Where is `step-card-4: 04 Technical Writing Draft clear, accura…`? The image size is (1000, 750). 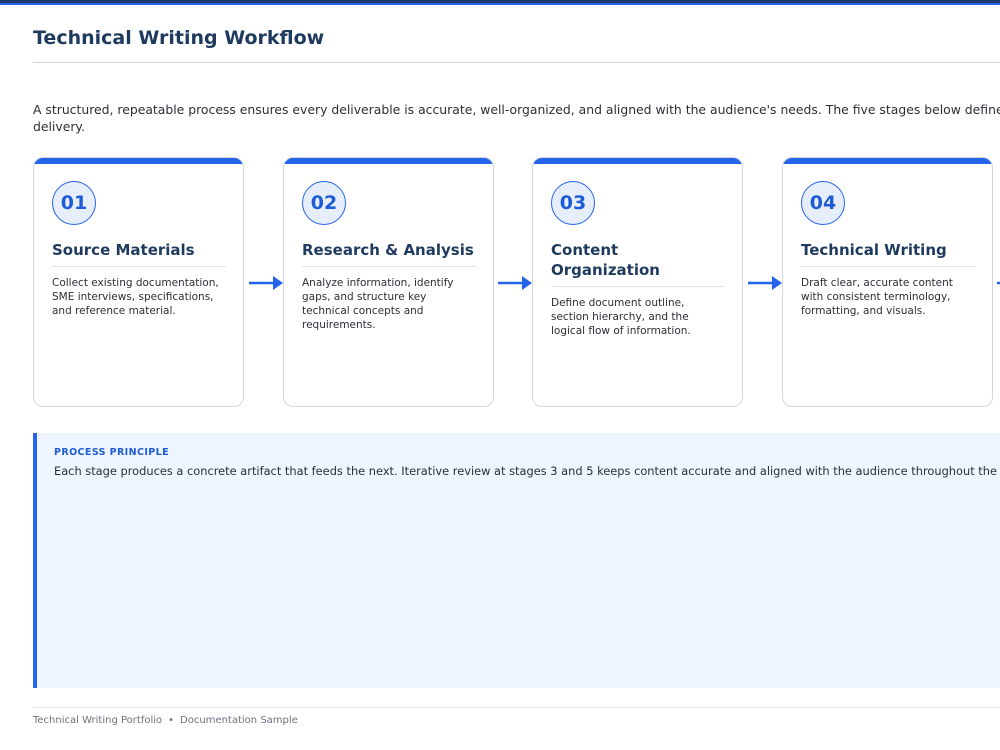
step-card-4: 04 Technical Writing Draft clear, accura… is located at coordinates (887, 282).